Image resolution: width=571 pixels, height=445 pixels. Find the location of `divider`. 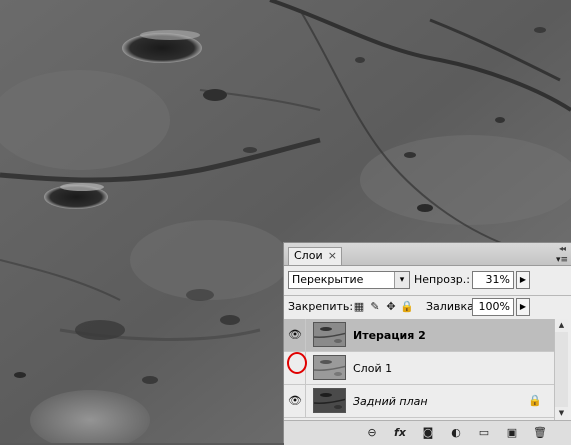

divider is located at coordinates (427, 295).